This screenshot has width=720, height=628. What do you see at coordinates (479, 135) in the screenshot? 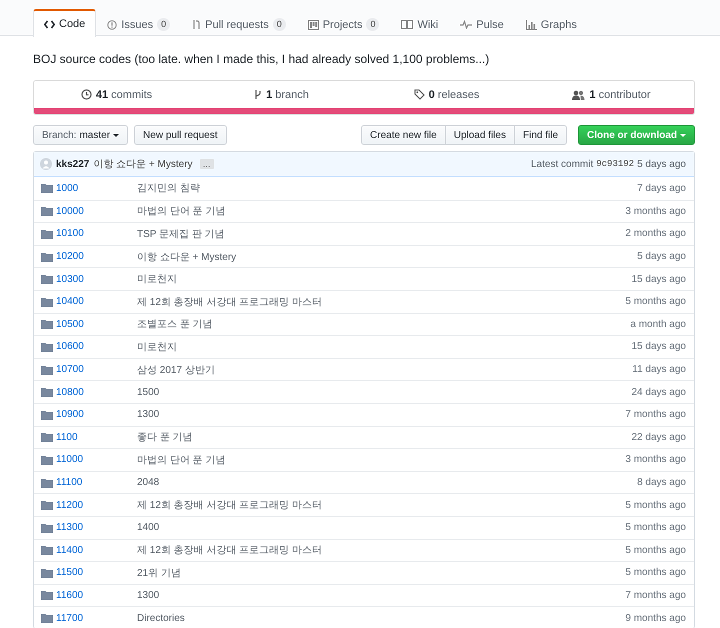
I see `file-action-button: Upload files` at bounding box center [479, 135].